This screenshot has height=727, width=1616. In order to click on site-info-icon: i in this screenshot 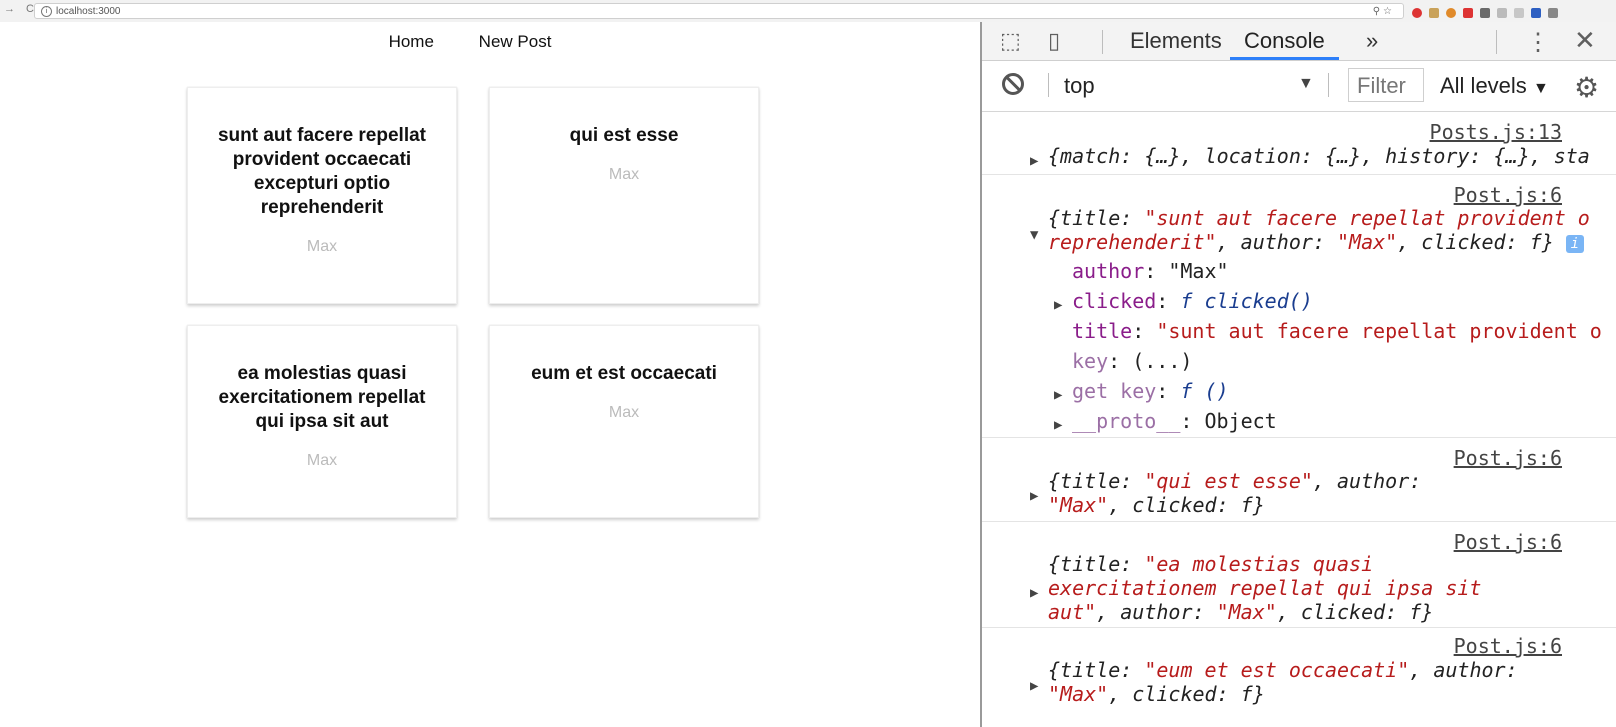, I will do `click(46, 11)`.